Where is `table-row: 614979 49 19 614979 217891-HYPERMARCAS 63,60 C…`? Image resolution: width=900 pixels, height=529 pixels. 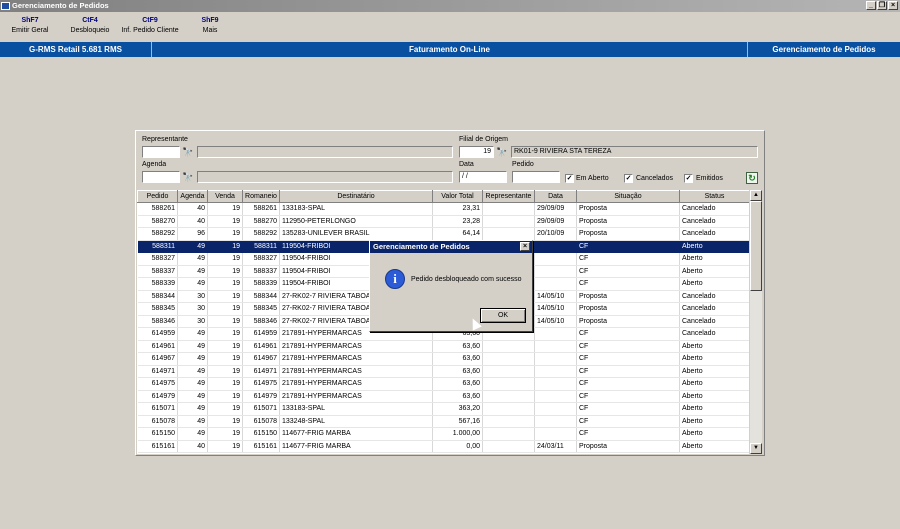
table-row: 614979 49 19 614979 217891-HYPERMARCAS 63,60 C… is located at coordinates (443, 396).